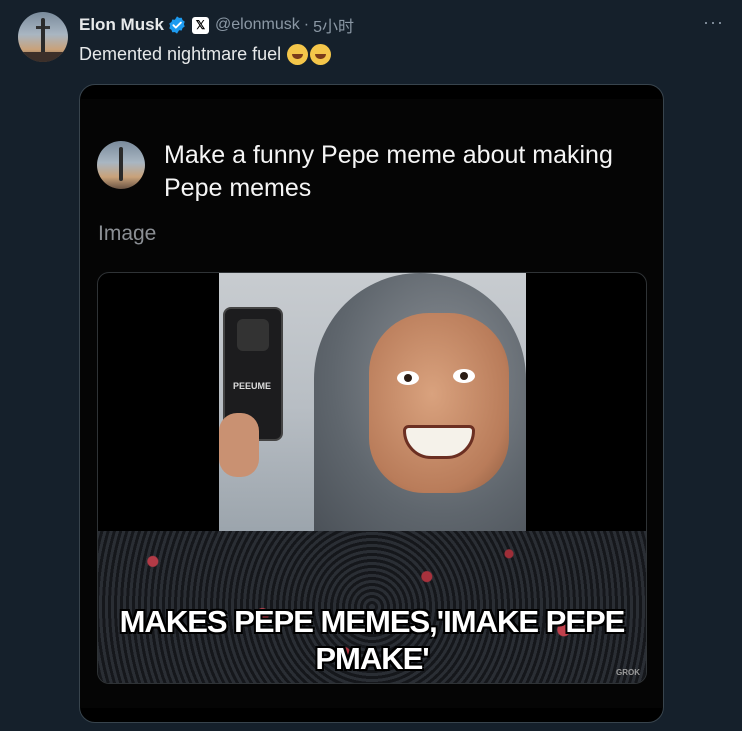 The image size is (742, 731). What do you see at coordinates (257, 25) in the screenshot?
I see `author-handle: @elonmusk` at bounding box center [257, 25].